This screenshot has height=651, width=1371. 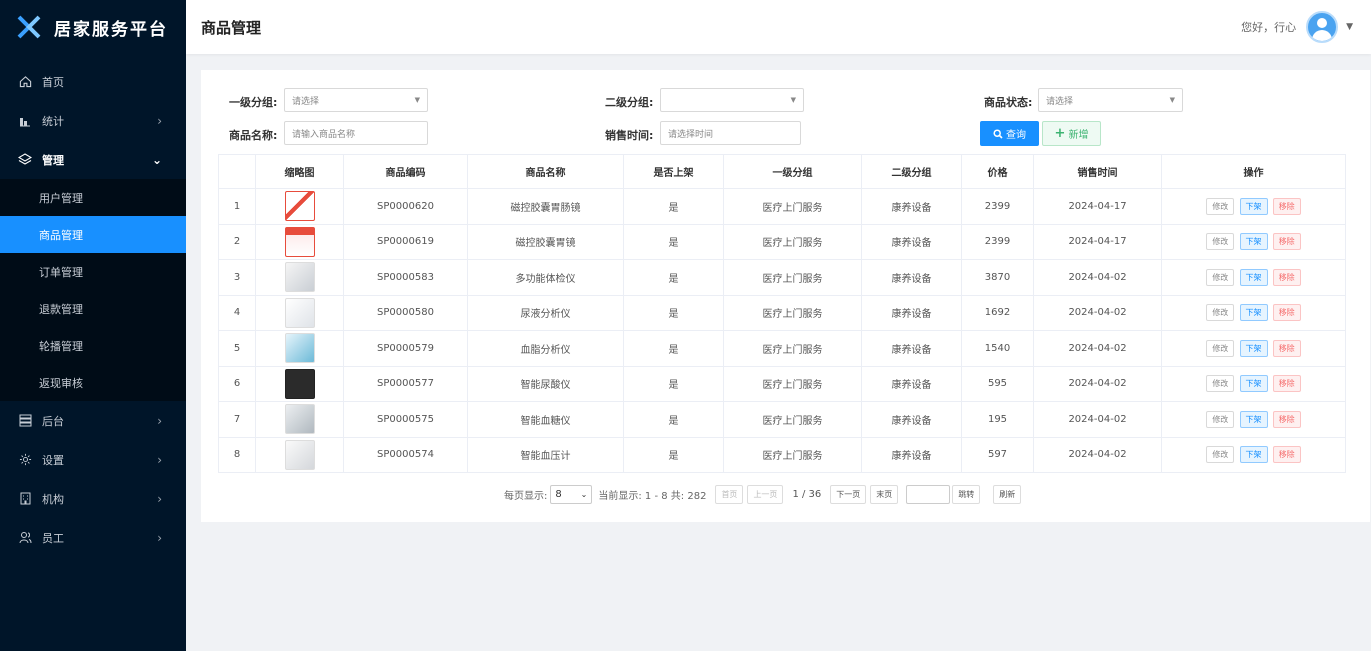 I want to click on cell-cat2: 康养设备, so click(x=911, y=454).